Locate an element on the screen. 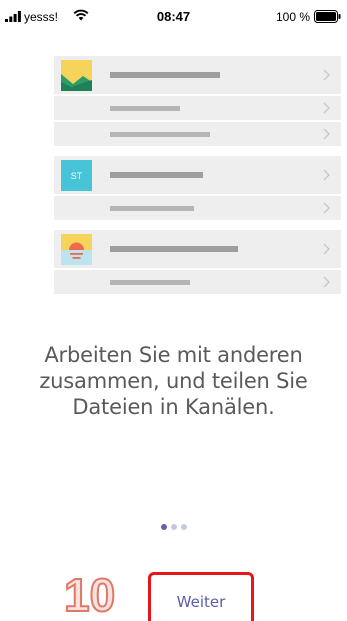 This screenshot has height=621, width=347. landscape-image-icon is located at coordinates (76, 75).